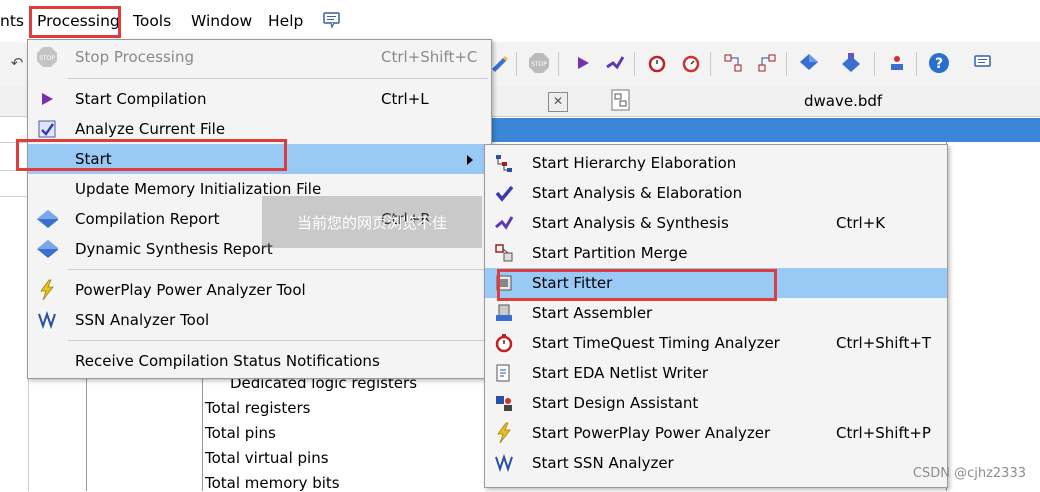  What do you see at coordinates (259, 57) in the screenshot?
I see `menu-item-stop-processing: STOP Stop Processing Ctrl+Shift+C` at bounding box center [259, 57].